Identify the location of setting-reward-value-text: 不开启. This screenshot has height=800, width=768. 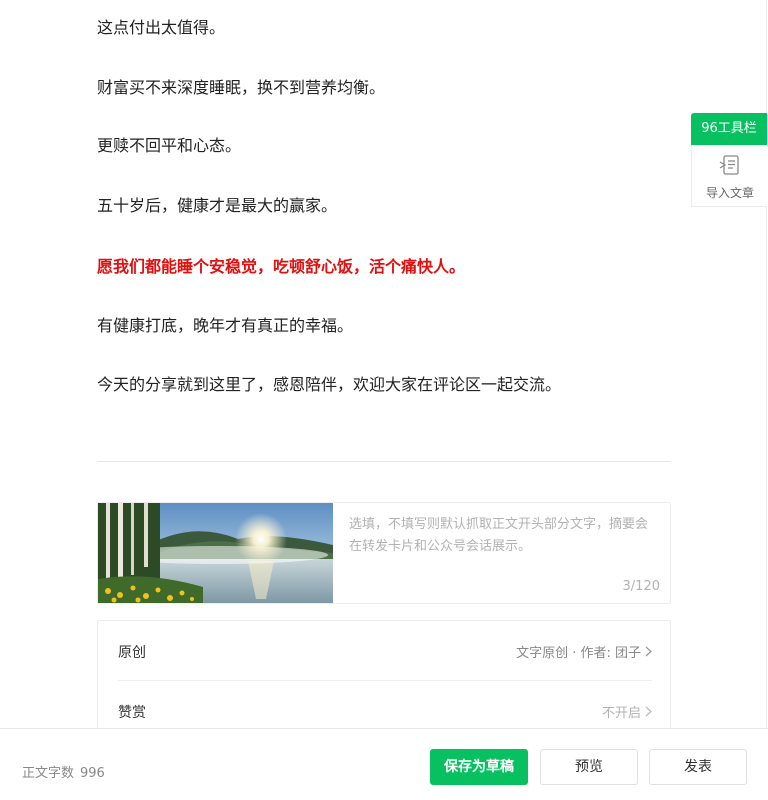
(621, 713).